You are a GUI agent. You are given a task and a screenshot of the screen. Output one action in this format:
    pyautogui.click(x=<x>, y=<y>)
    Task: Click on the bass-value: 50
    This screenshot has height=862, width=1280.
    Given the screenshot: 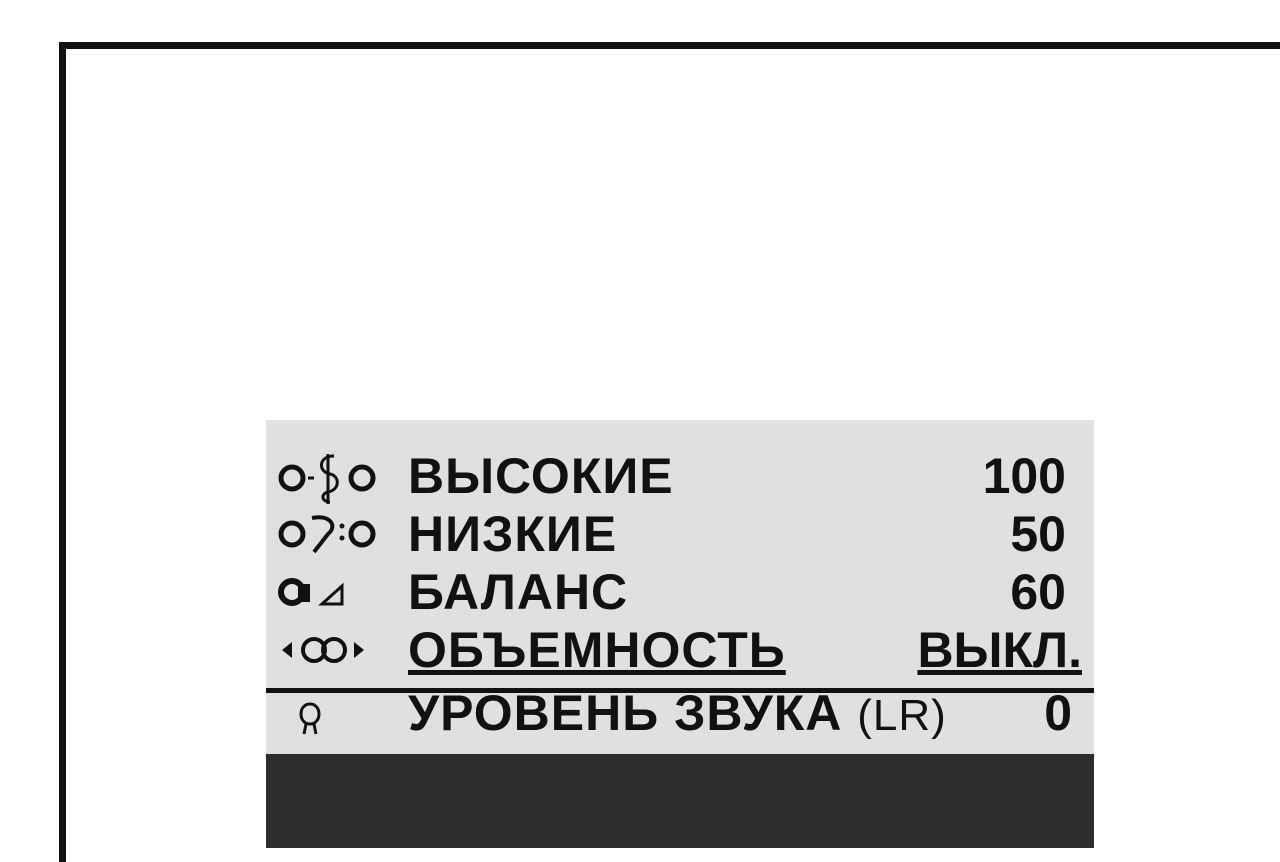 What is the action you would take?
    pyautogui.click(x=1038, y=534)
    